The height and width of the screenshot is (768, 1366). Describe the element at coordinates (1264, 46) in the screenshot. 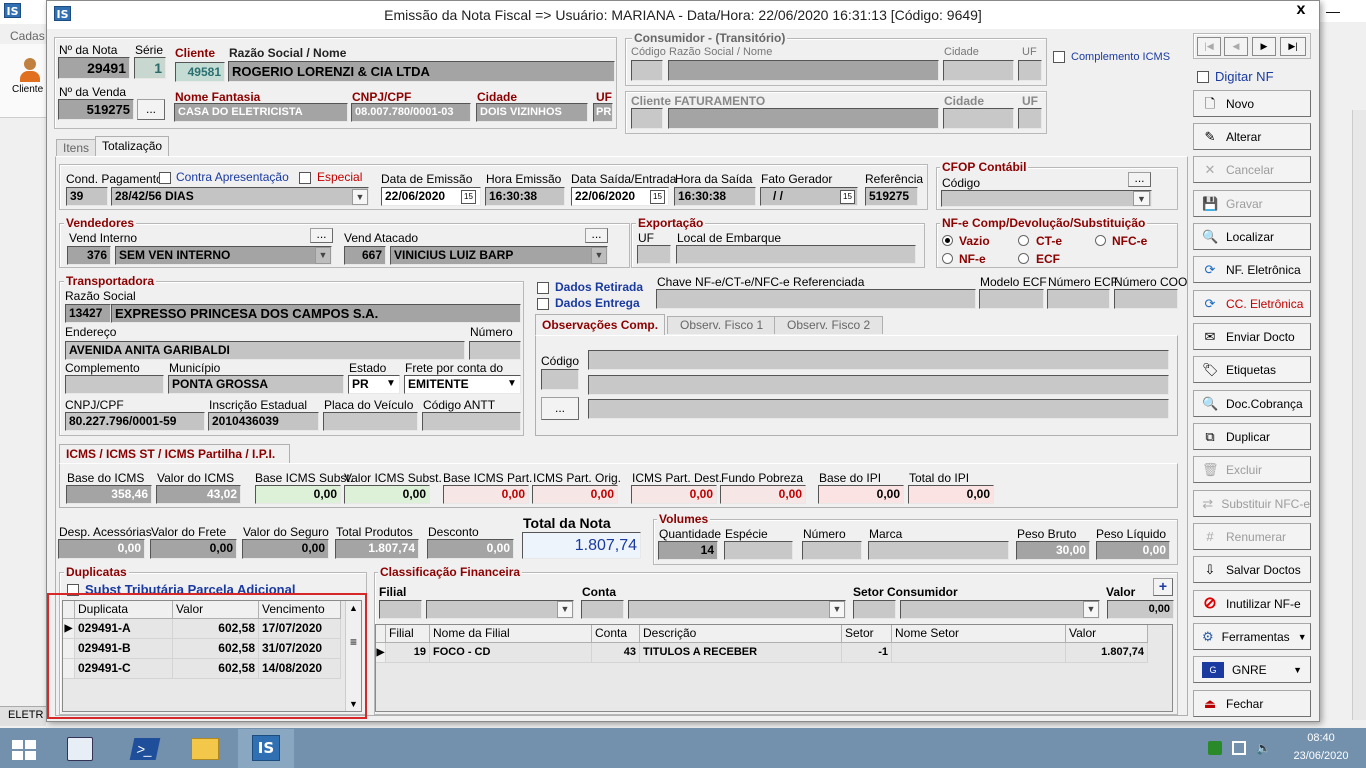

I see `next-record-button: ▶` at that location.